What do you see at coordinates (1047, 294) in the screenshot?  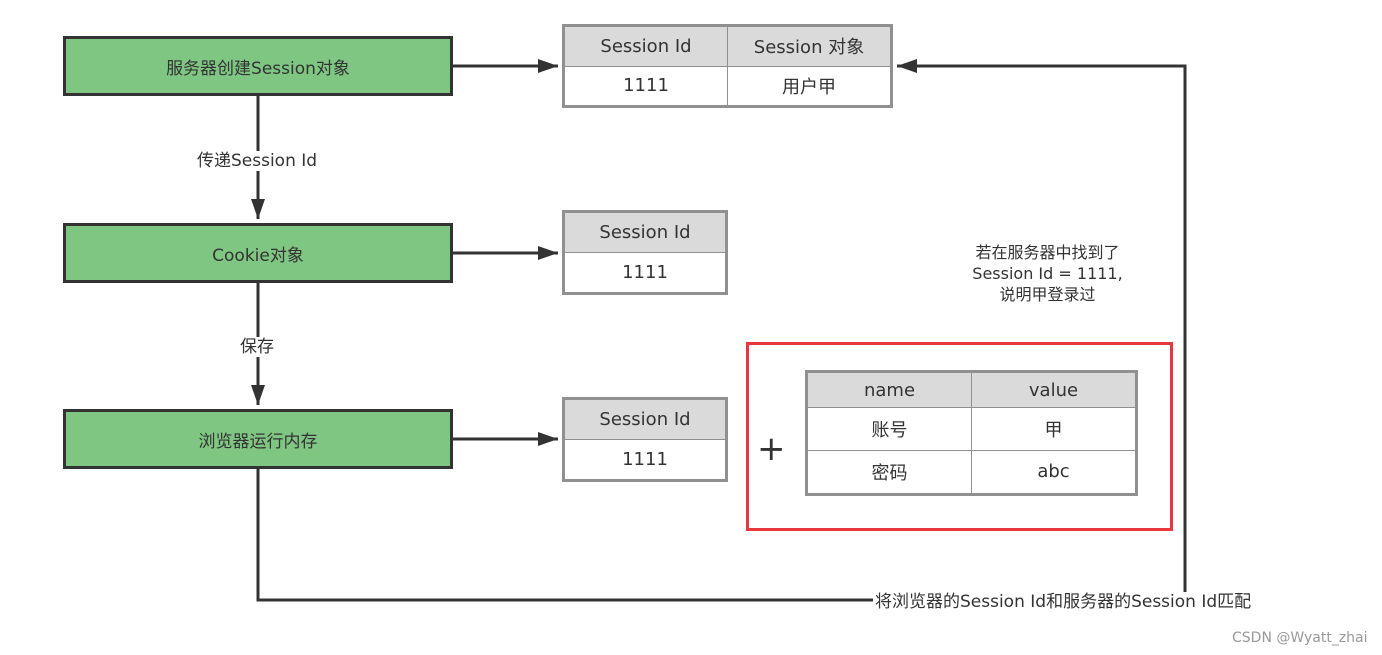 I see `note-line: 说明甲登录过` at bounding box center [1047, 294].